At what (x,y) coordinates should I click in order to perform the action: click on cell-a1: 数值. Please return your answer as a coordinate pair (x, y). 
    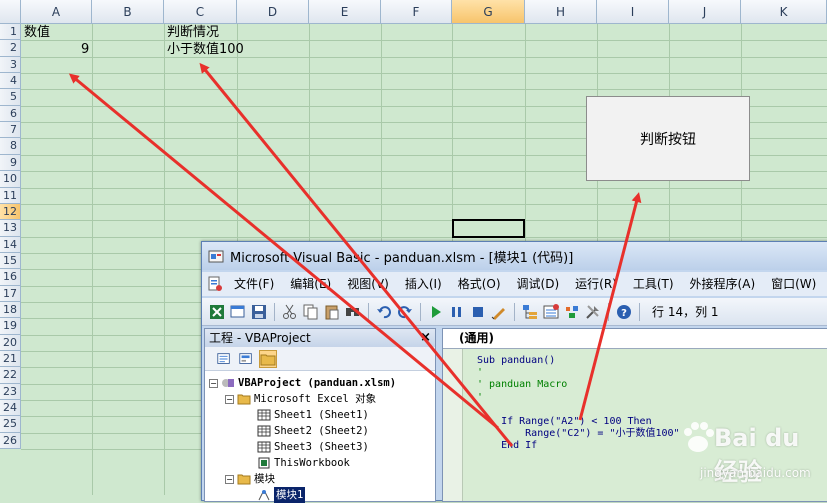
    Looking at the image, I should click on (37, 33).